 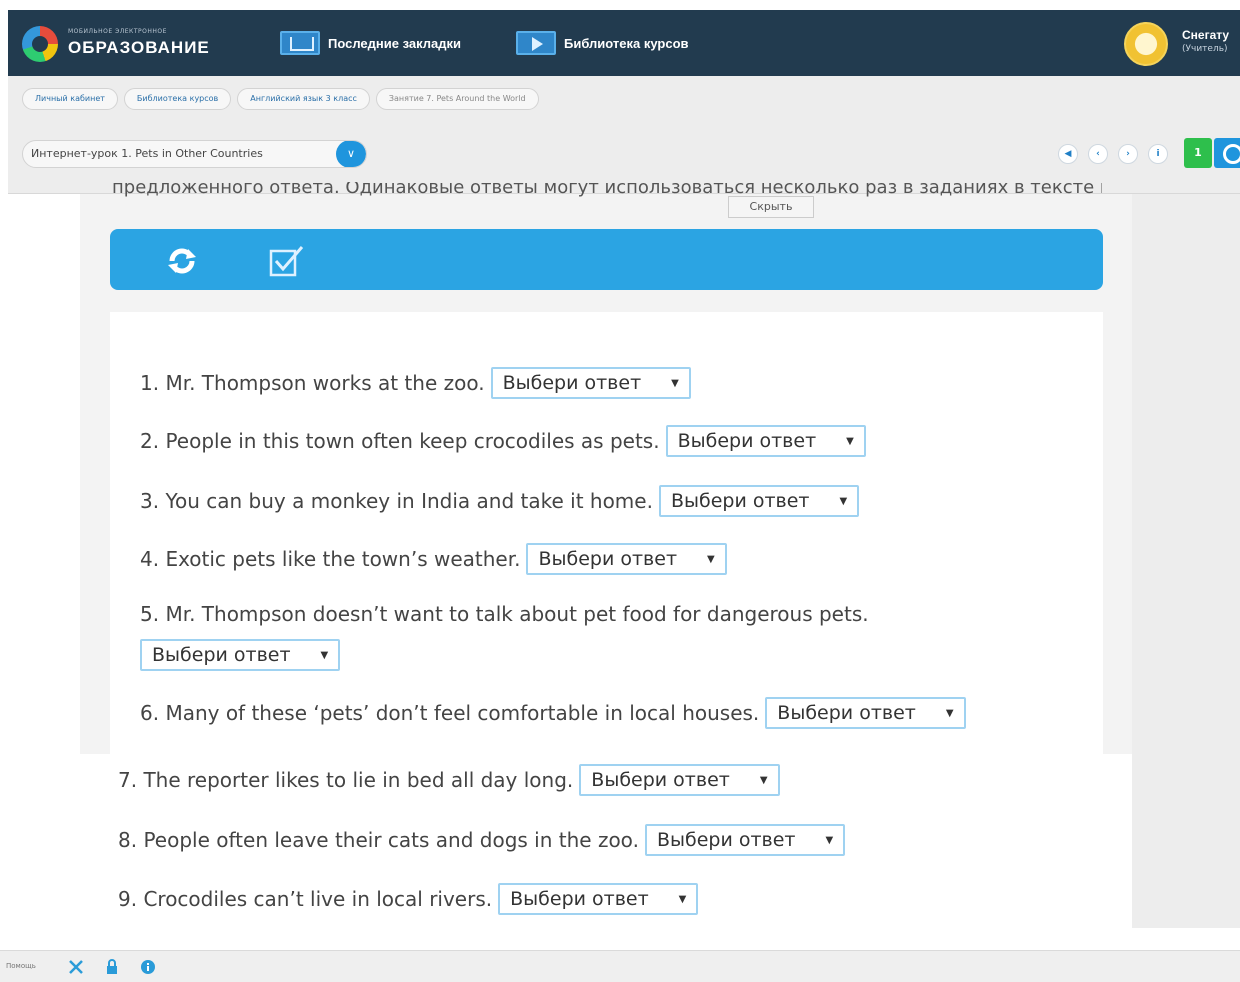 What do you see at coordinates (1205, 35) in the screenshot?
I see `user-name: Снегату` at bounding box center [1205, 35].